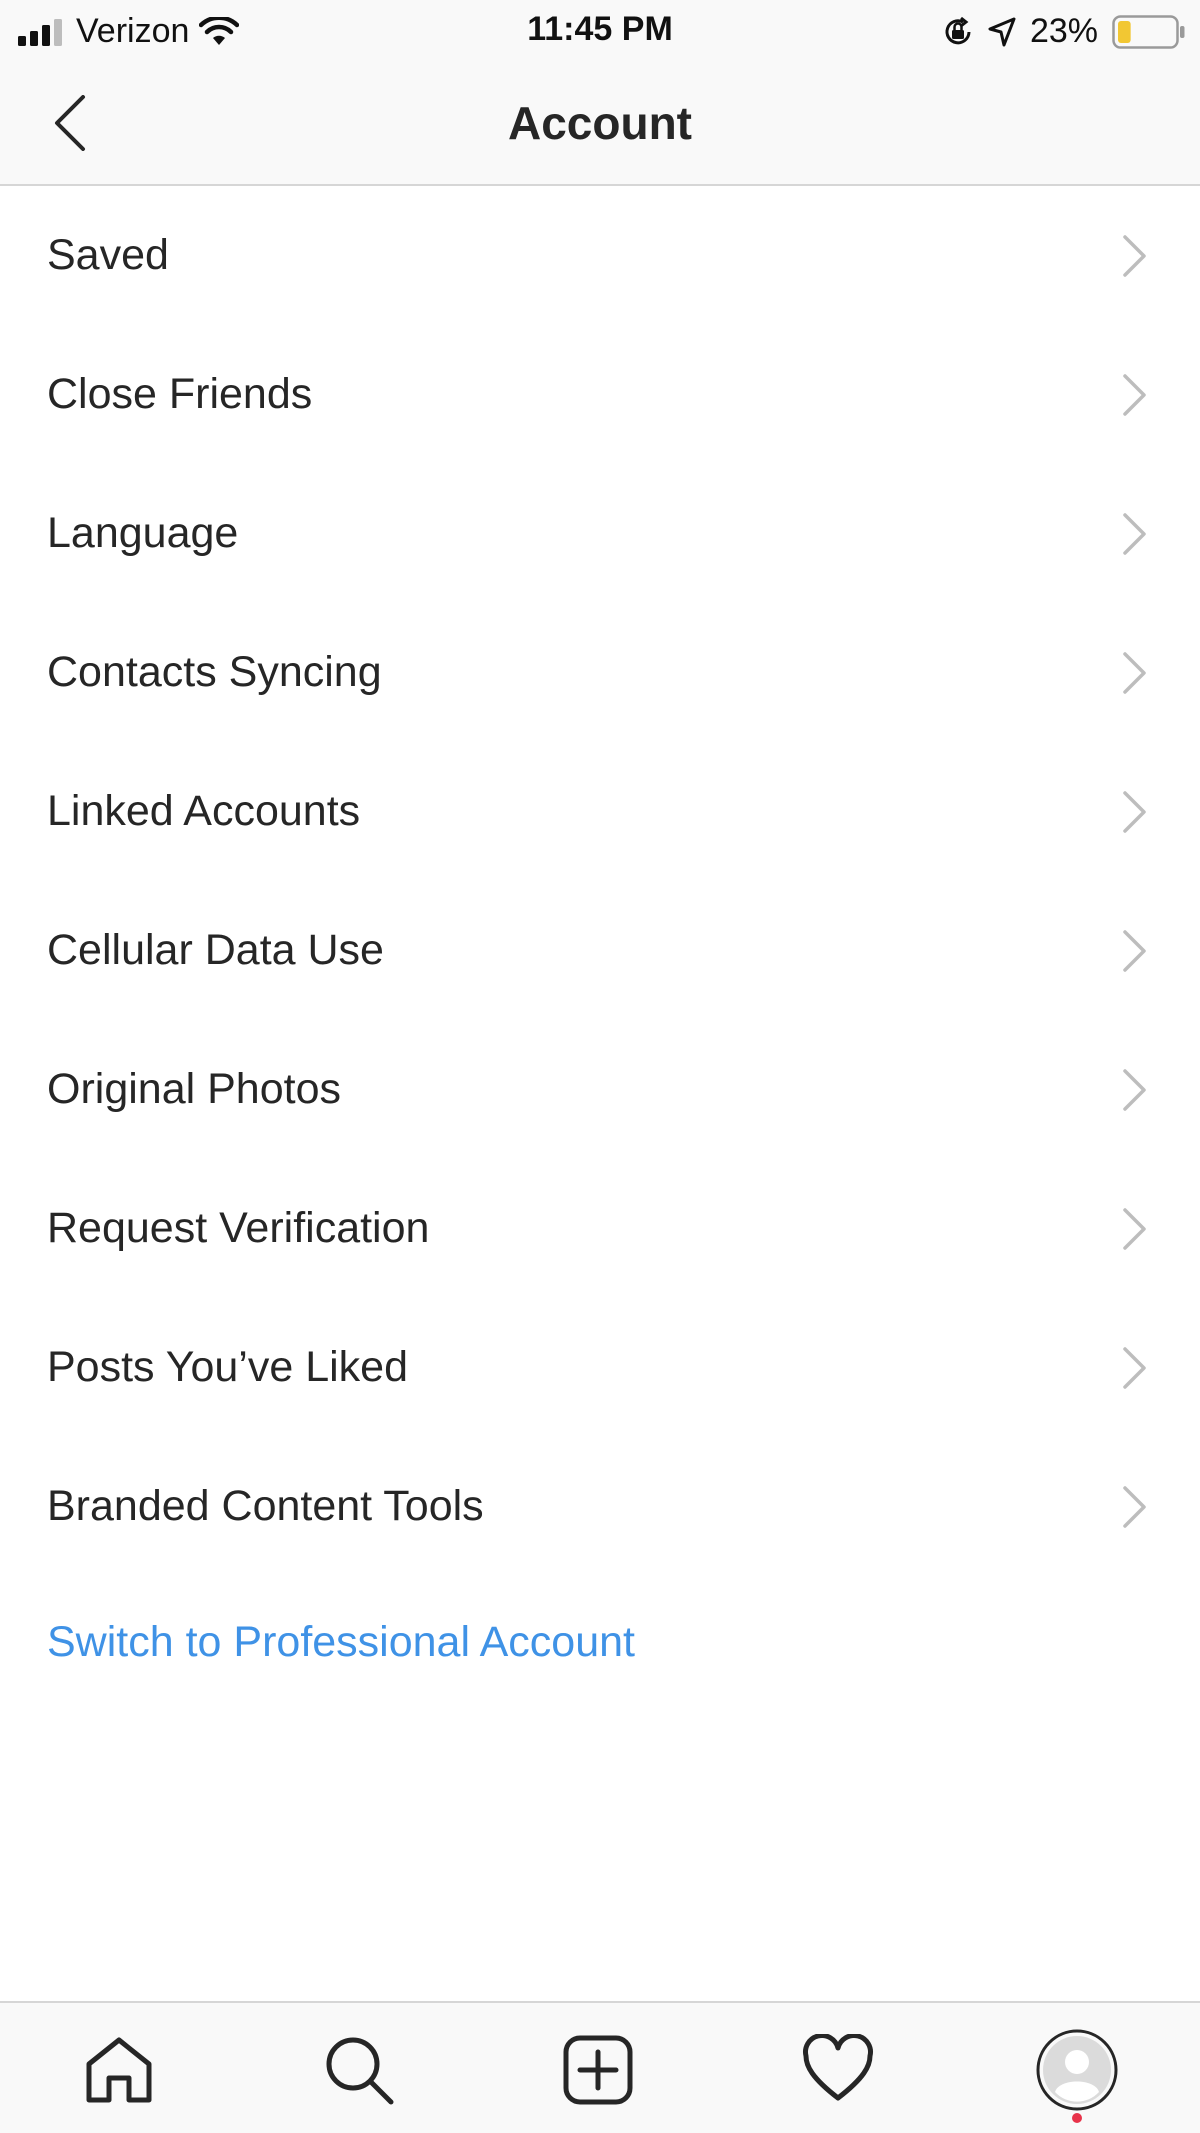  Describe the element at coordinates (1002, 31) in the screenshot. I see `location-icon` at that location.